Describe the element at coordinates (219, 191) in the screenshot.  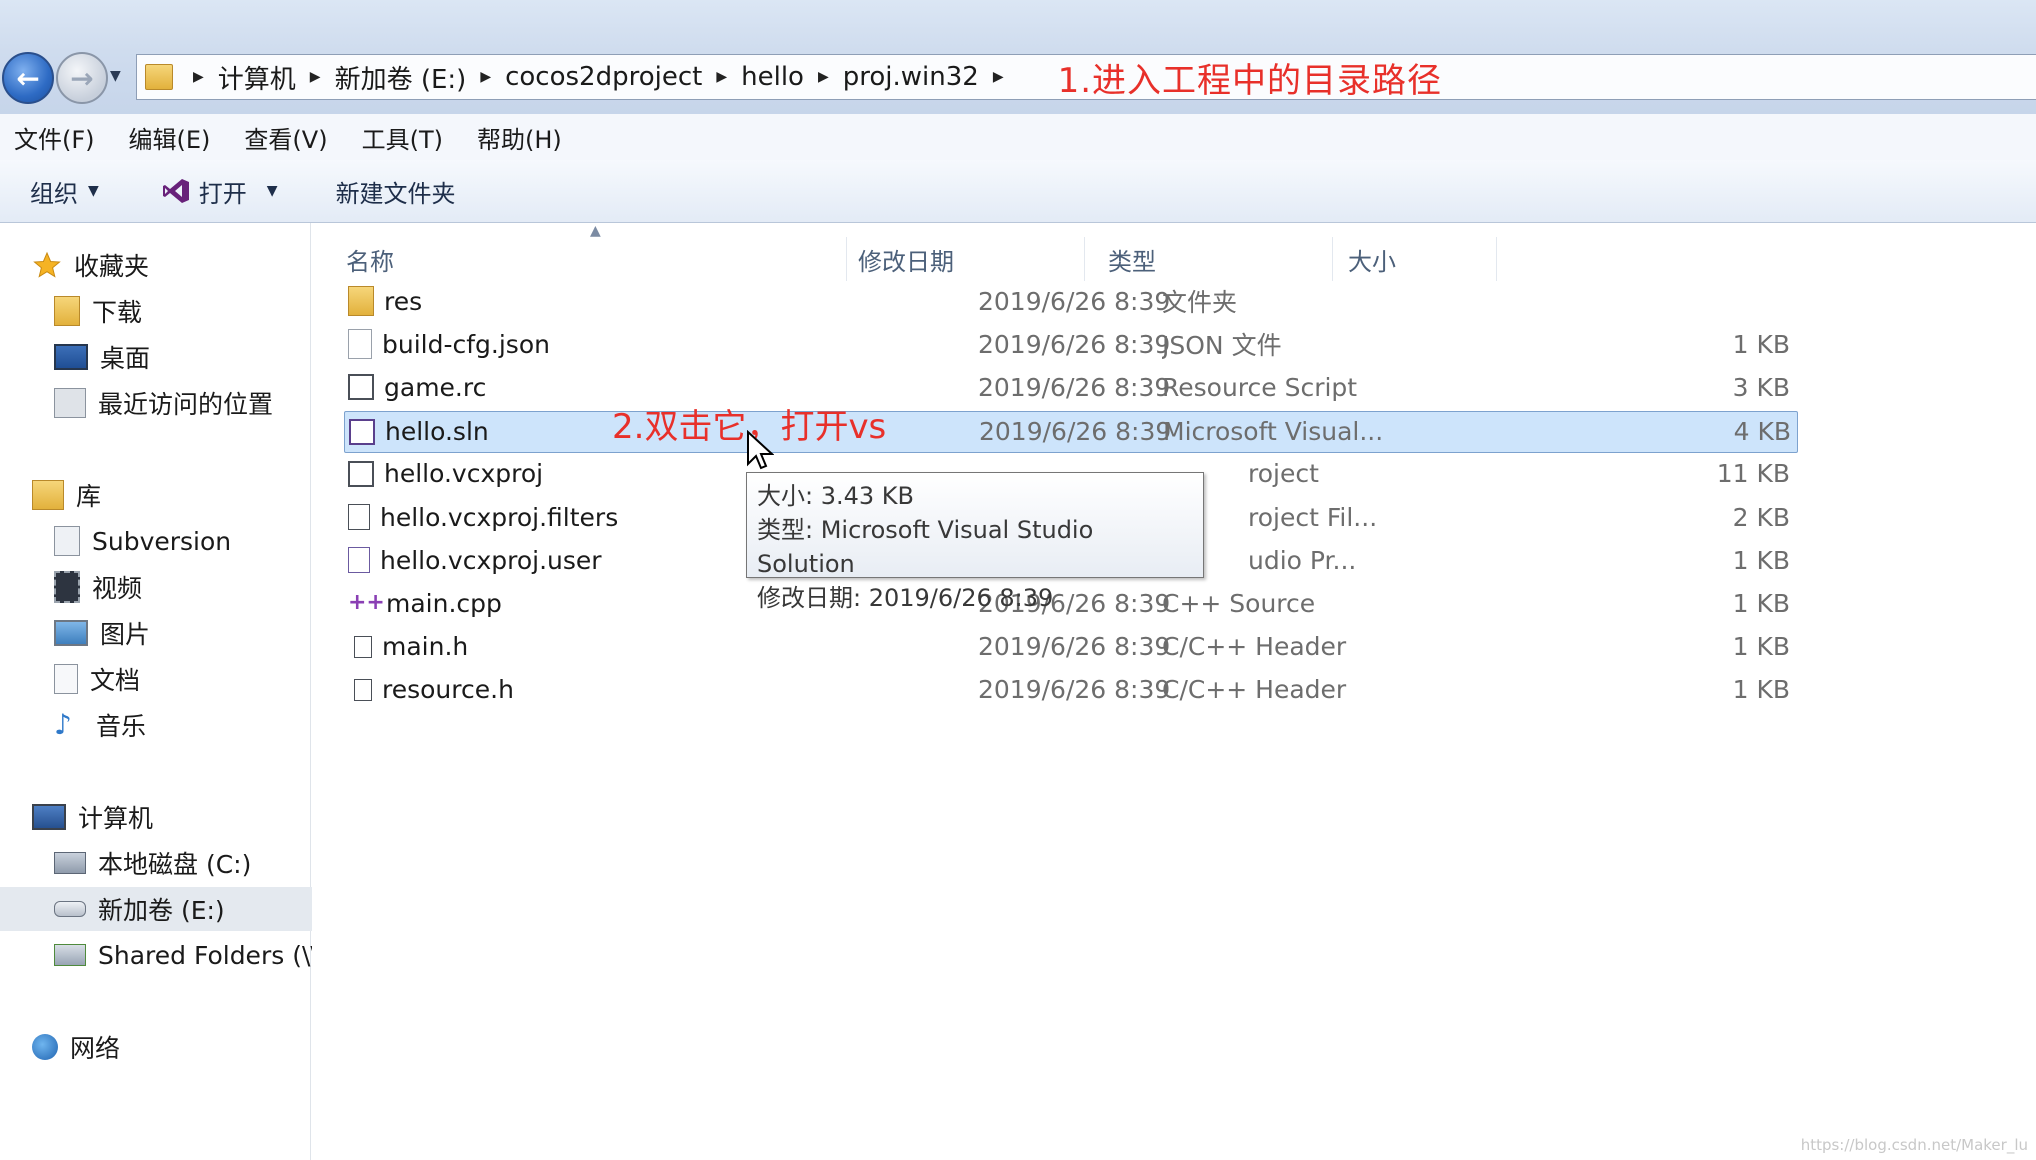
I see `open-button: 打开 ▼` at that location.